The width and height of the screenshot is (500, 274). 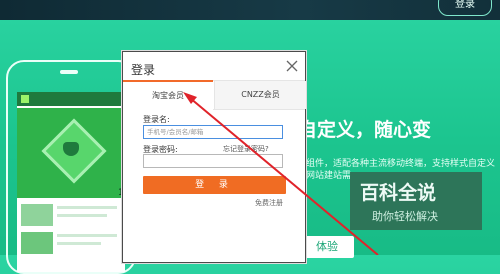 What do you see at coordinates (156, 119) in the screenshot?
I see `username-label: 登录名:` at bounding box center [156, 119].